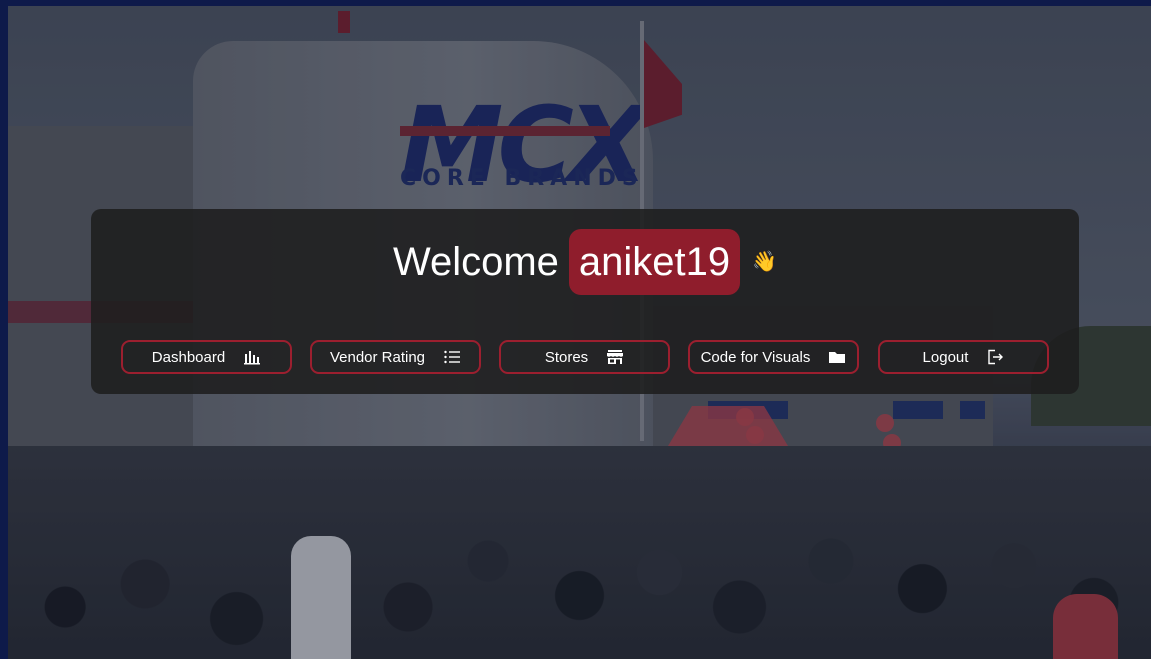 The height and width of the screenshot is (659, 1151). I want to click on vendor-rating-button: Vendor Rating, so click(395, 357).